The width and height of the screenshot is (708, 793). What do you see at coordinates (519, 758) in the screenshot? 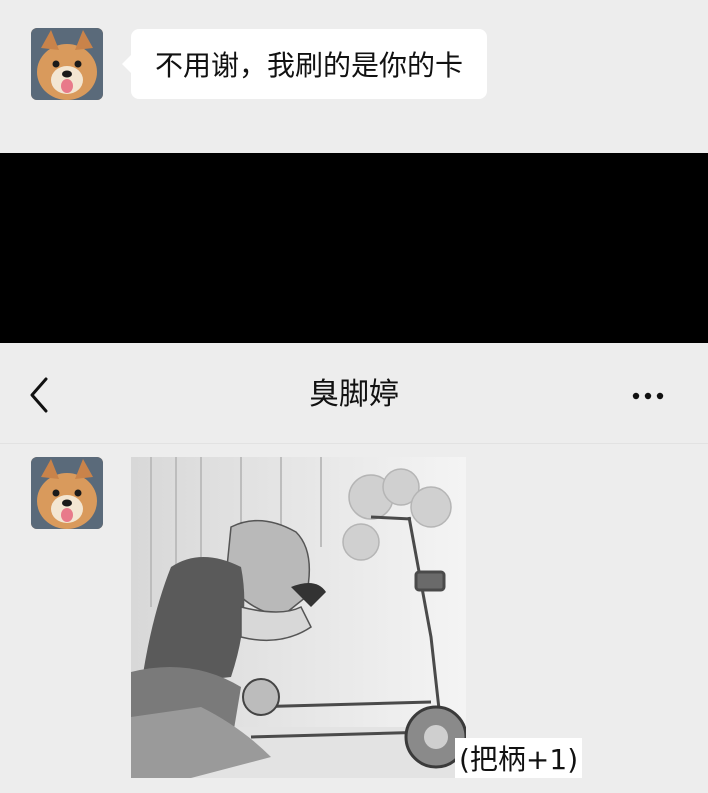
I see `image-caption: (把柄+1)` at bounding box center [519, 758].